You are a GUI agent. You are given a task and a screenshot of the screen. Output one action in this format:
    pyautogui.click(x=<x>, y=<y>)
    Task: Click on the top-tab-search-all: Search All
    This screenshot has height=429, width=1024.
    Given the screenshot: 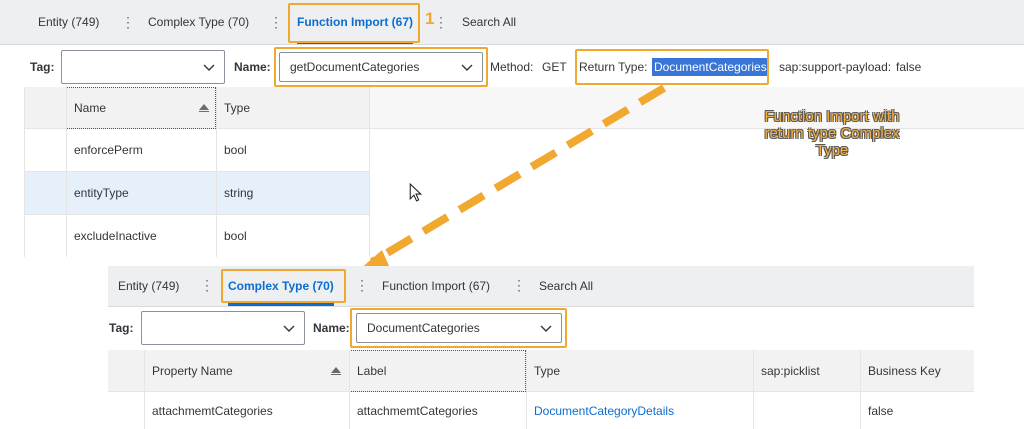 What is the action you would take?
    pyautogui.click(x=489, y=22)
    